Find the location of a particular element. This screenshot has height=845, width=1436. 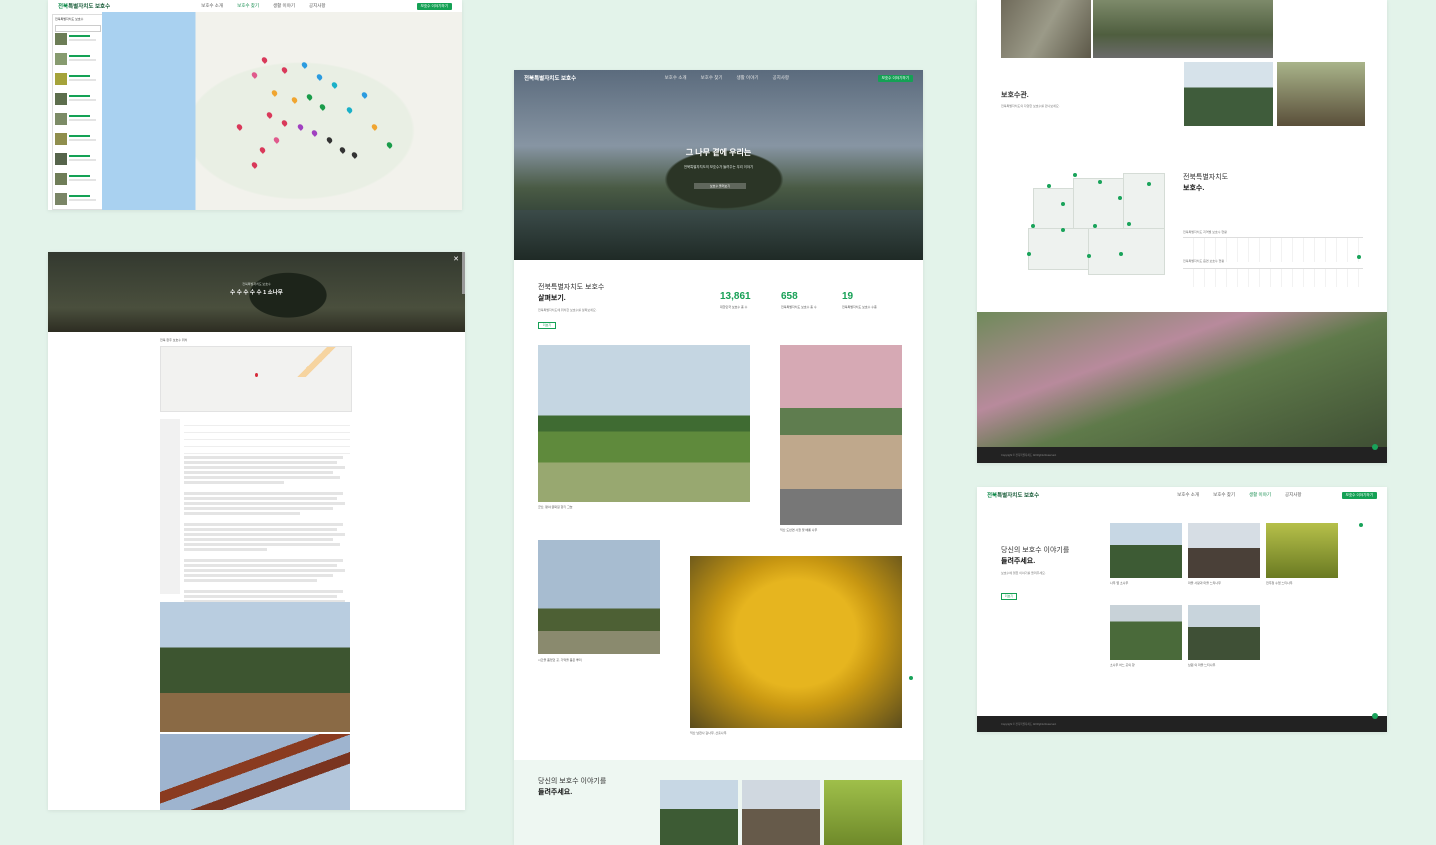

story-caption: 나무 옆 소나무 is located at coordinates (1119, 583).